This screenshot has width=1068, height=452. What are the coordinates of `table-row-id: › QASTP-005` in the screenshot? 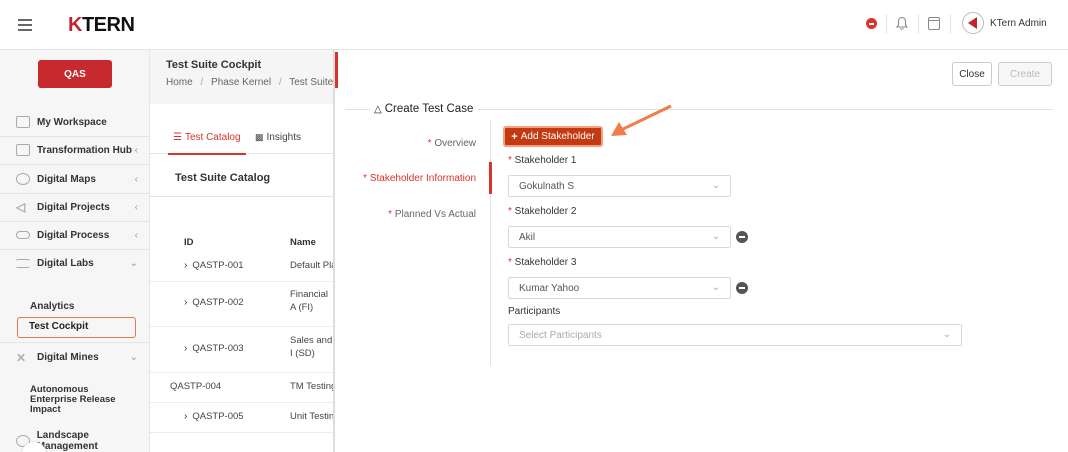 It's located at (214, 416).